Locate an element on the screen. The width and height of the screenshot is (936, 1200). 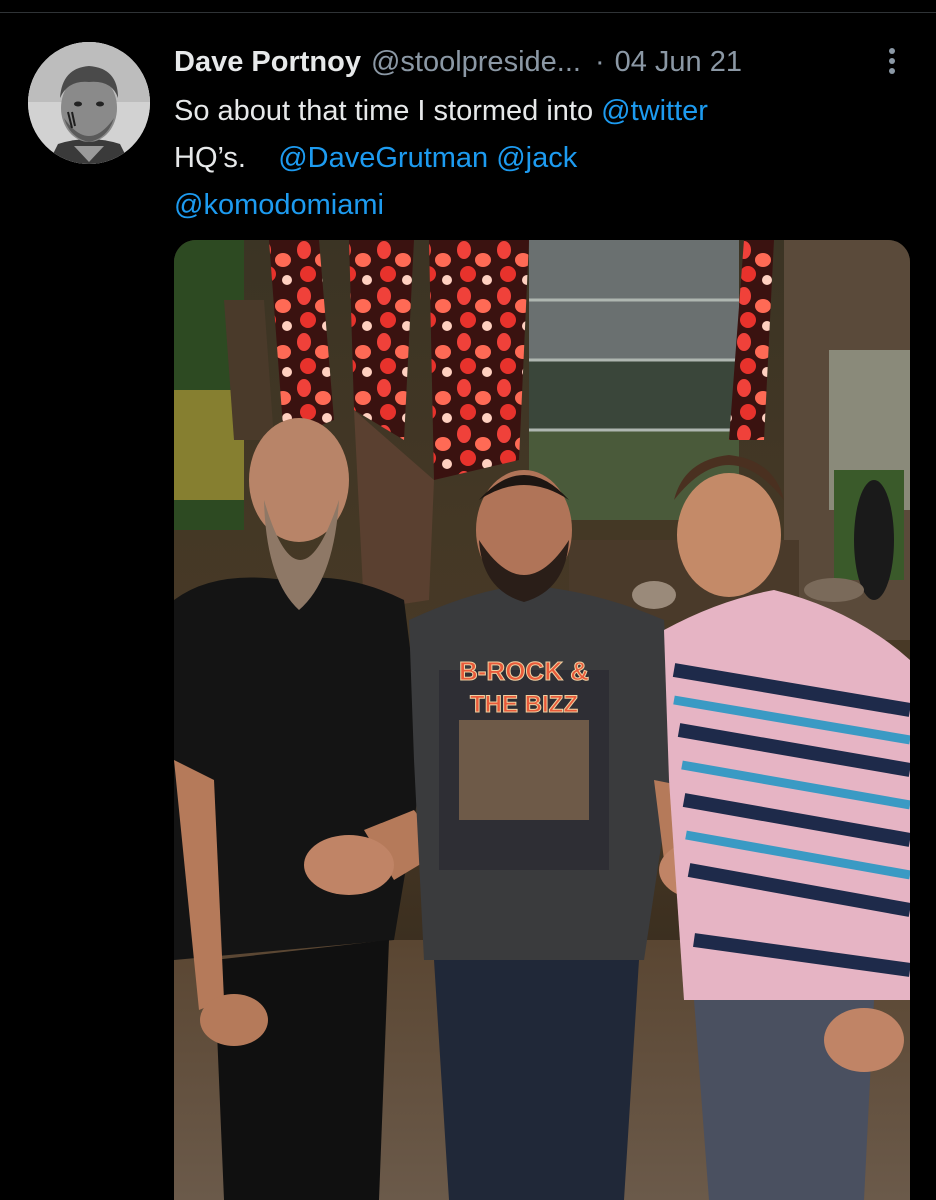
tweet-text-line2: HQ’s. is located at coordinates (210, 158).